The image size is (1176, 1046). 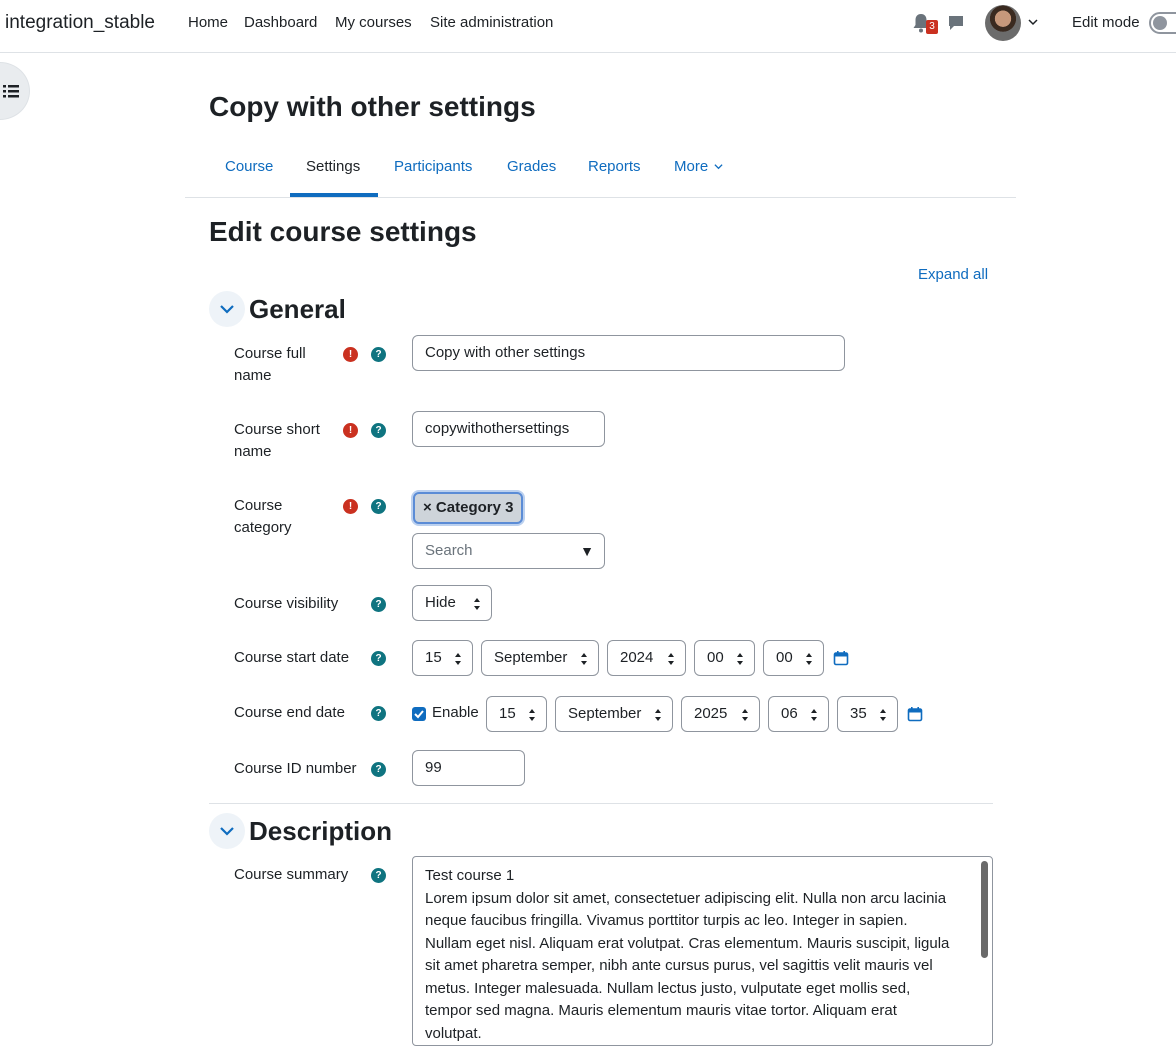 I want to click on startdate-month-select: September, so click(x=540, y=658).